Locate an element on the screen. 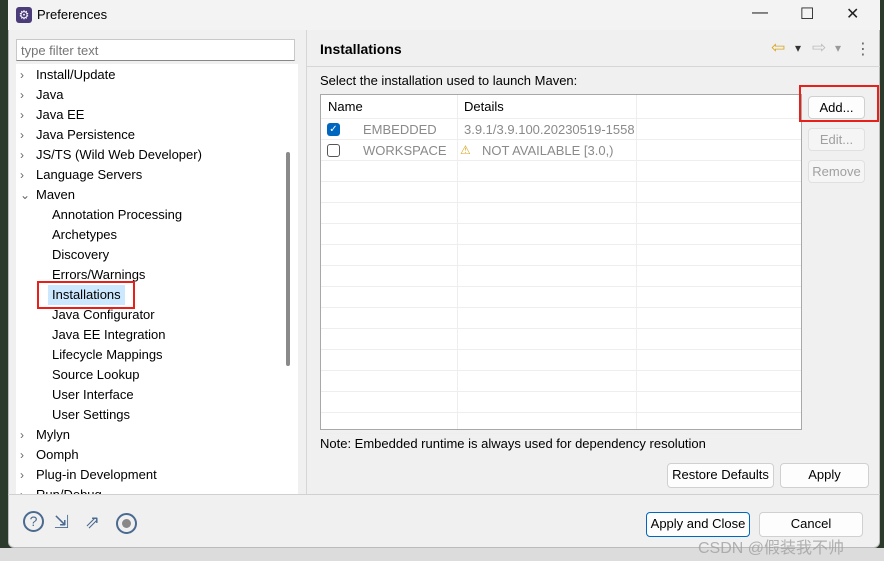  highlight-box-add is located at coordinates (839, 103).